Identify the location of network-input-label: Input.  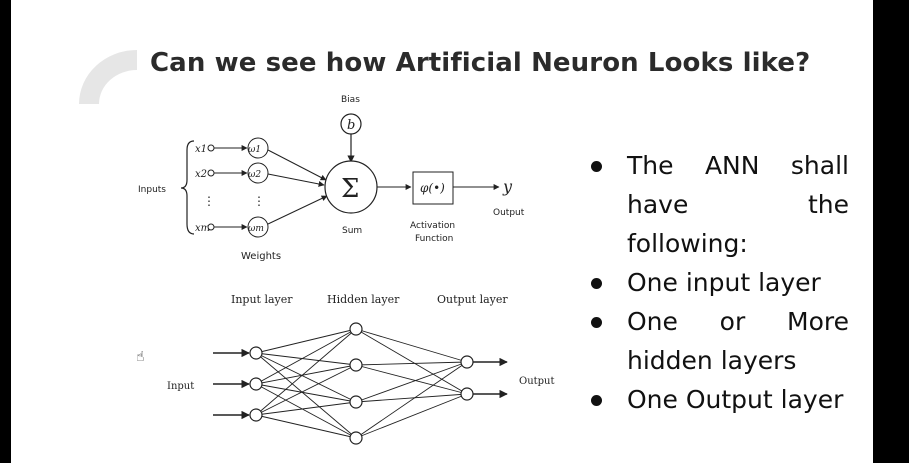
(180, 386).